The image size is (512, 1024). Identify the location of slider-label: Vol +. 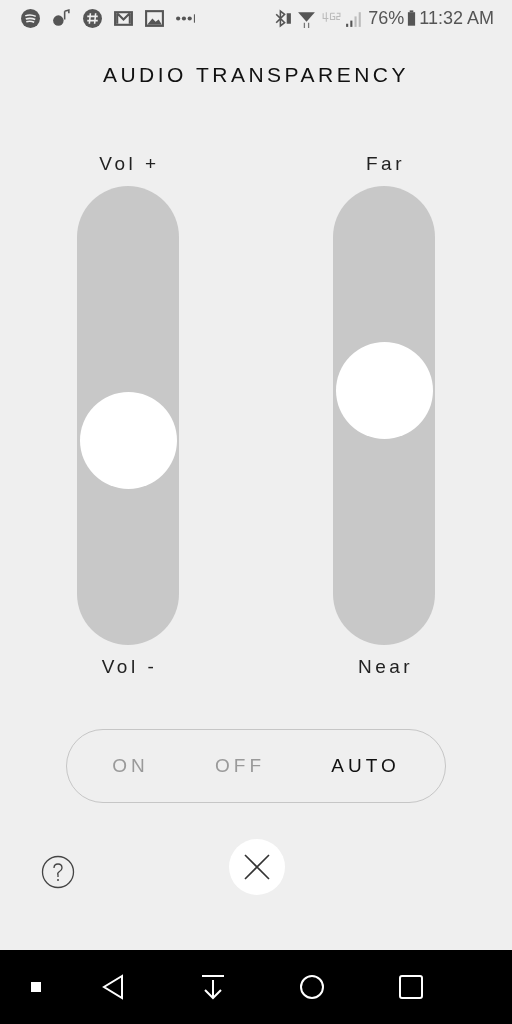
(129, 164).